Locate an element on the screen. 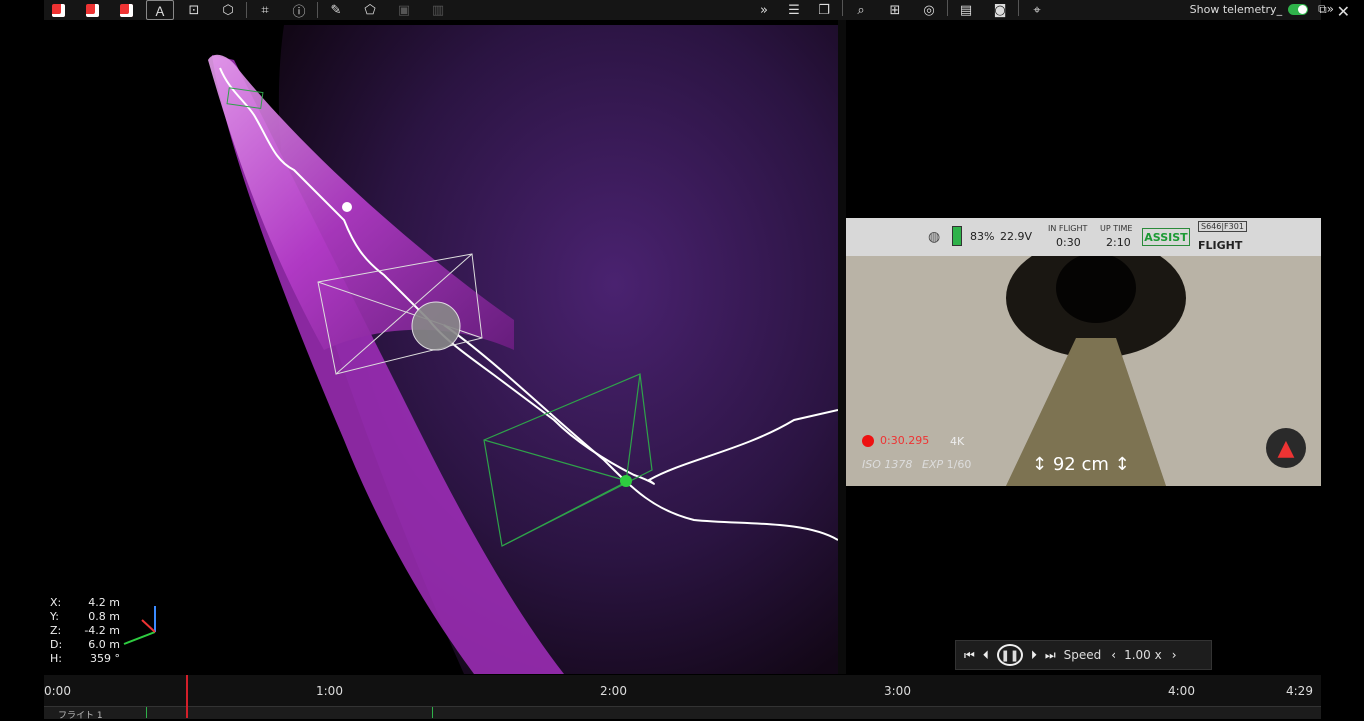 Image resolution: width=1364 pixels, height=721 pixels. polygon-icon: ⬠ is located at coordinates (370, 10).